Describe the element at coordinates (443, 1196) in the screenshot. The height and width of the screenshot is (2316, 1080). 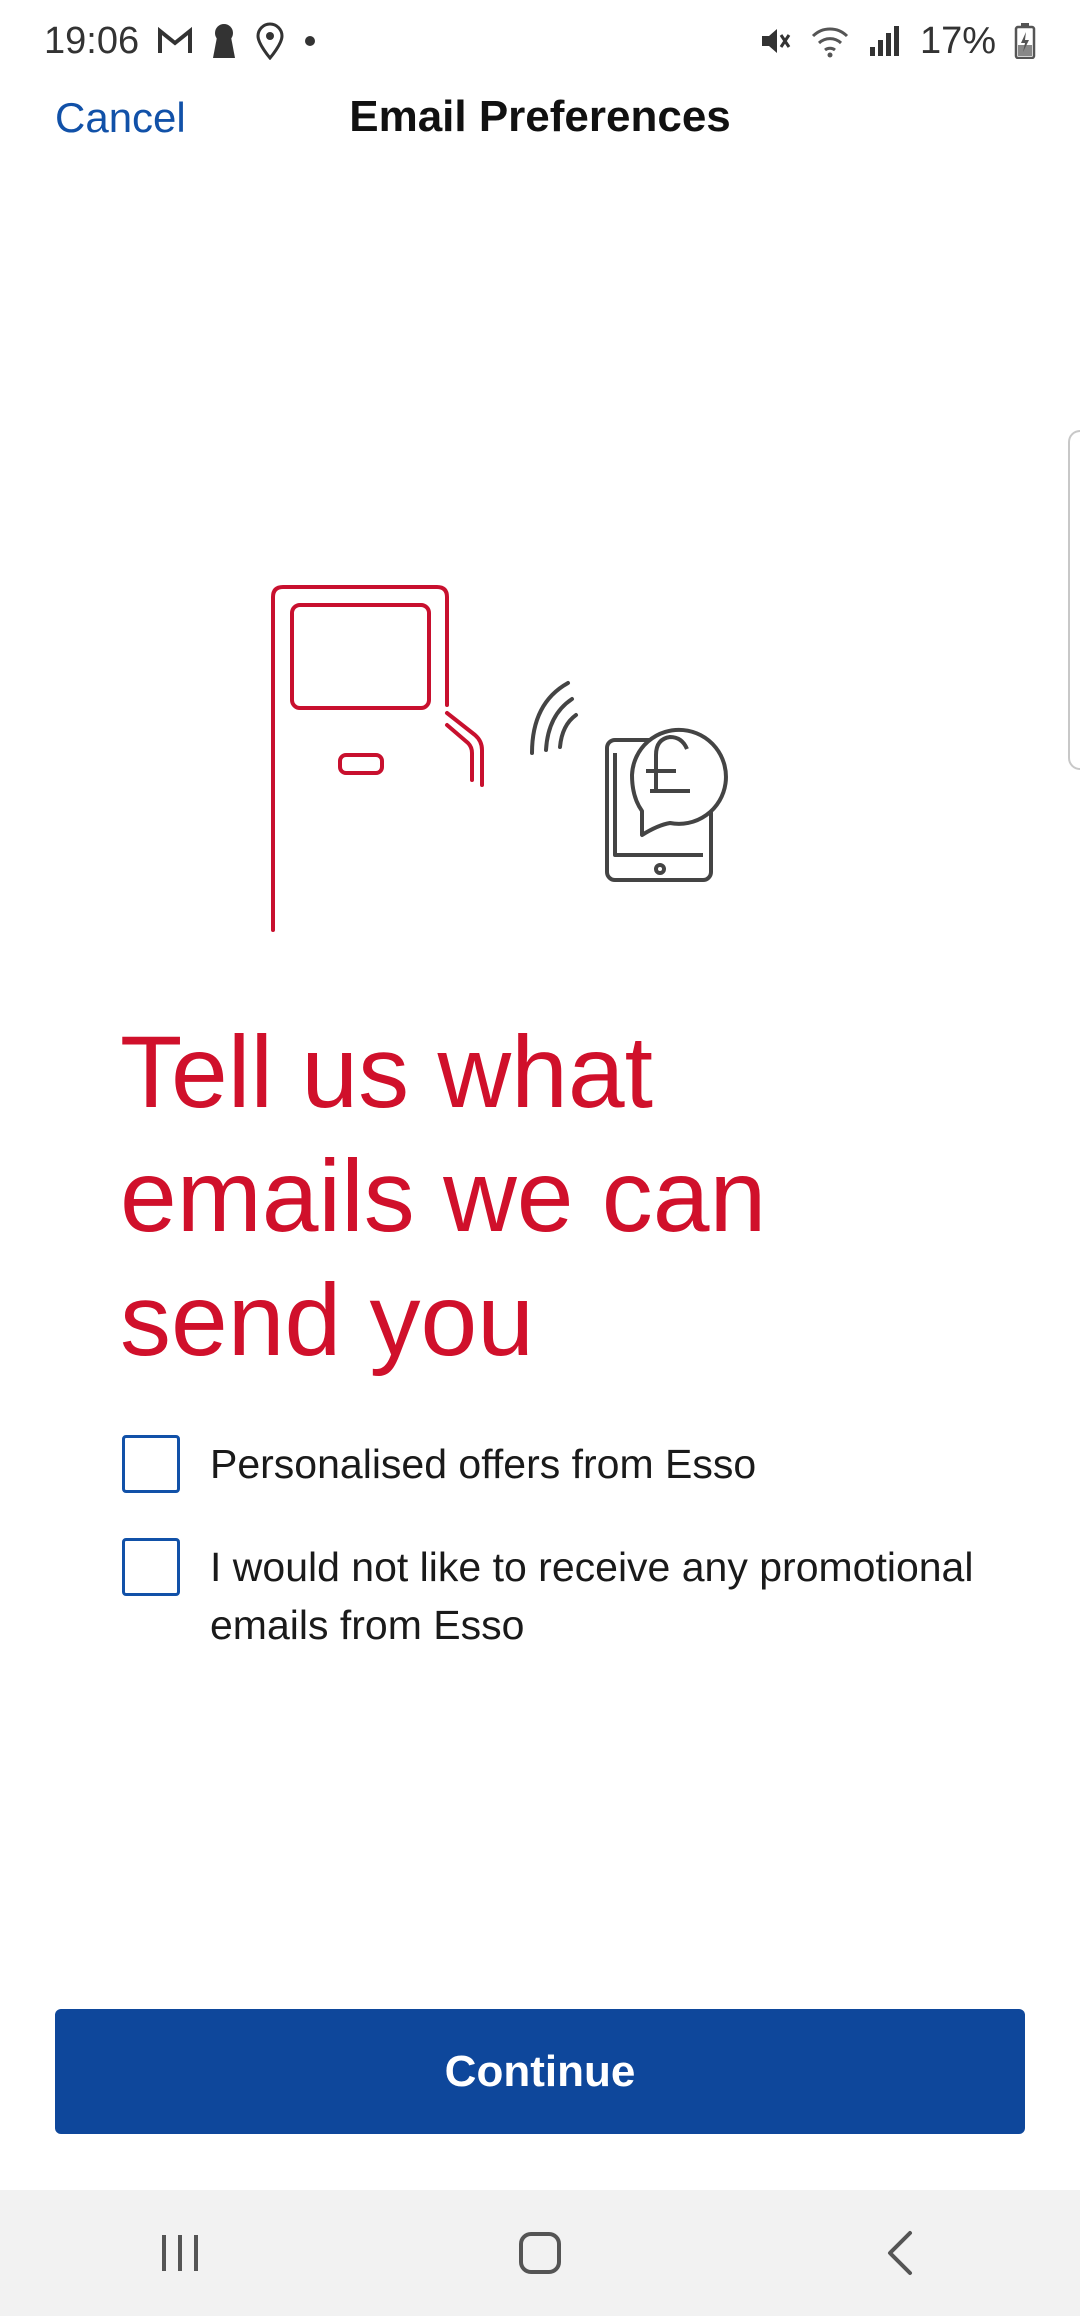
I see `heading-line: emails we can` at that location.